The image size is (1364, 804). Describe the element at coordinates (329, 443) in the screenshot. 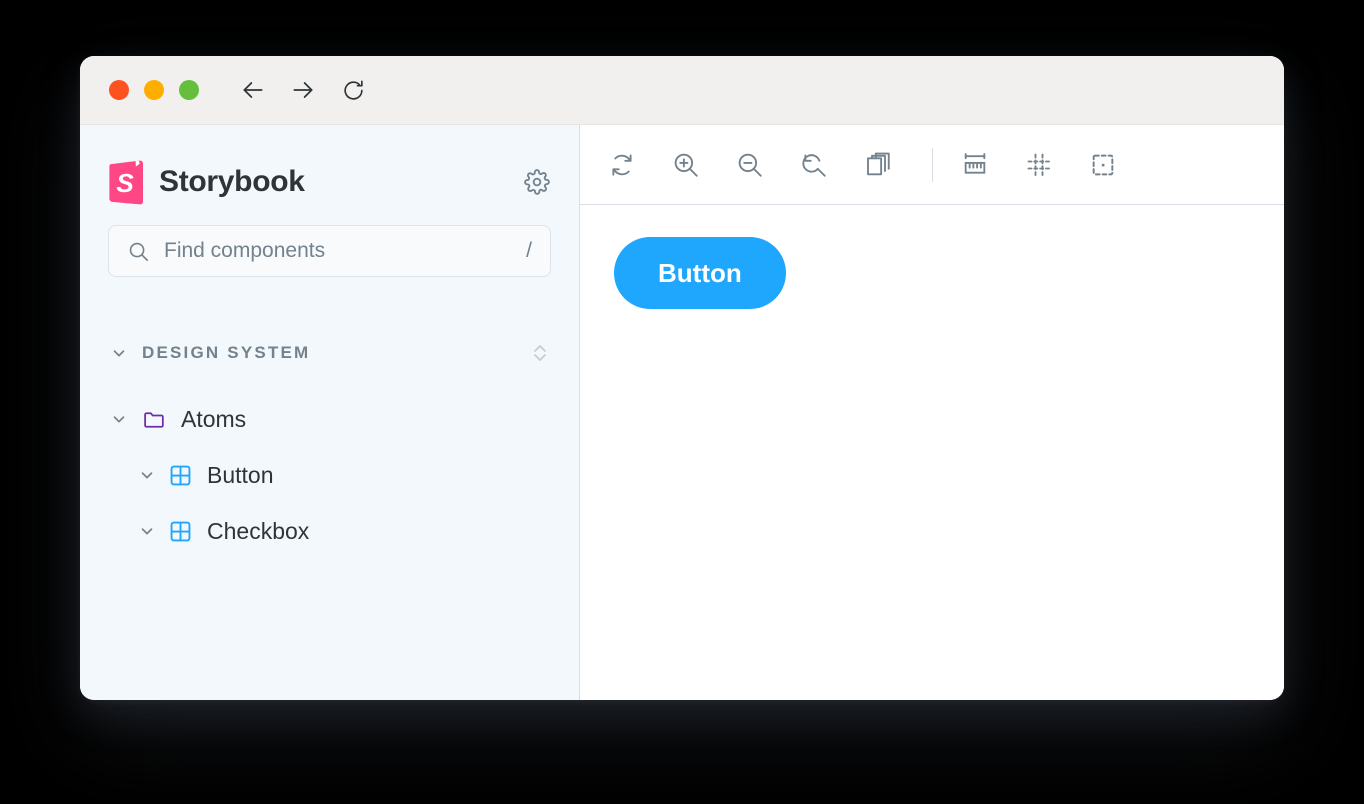

I see `component-tree: DESIGN SYSTEM Atoms Button Checkbox` at that location.